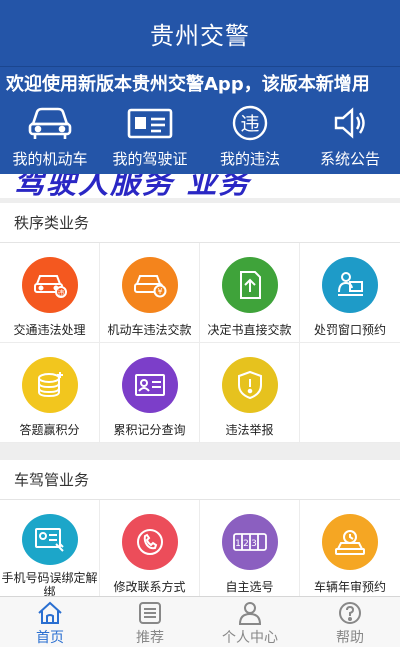  I want to click on service-quiz-points: 答题赢积分, so click(50, 393).